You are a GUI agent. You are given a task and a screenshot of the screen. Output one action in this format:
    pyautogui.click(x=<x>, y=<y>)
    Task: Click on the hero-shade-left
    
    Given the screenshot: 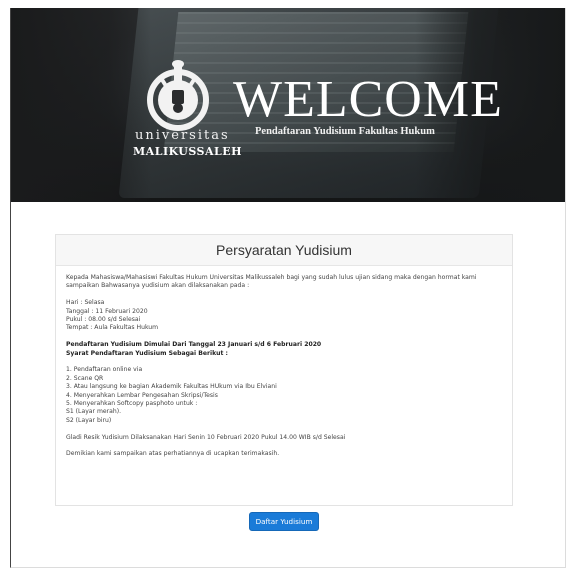 What is the action you would take?
    pyautogui.click(x=81, y=105)
    